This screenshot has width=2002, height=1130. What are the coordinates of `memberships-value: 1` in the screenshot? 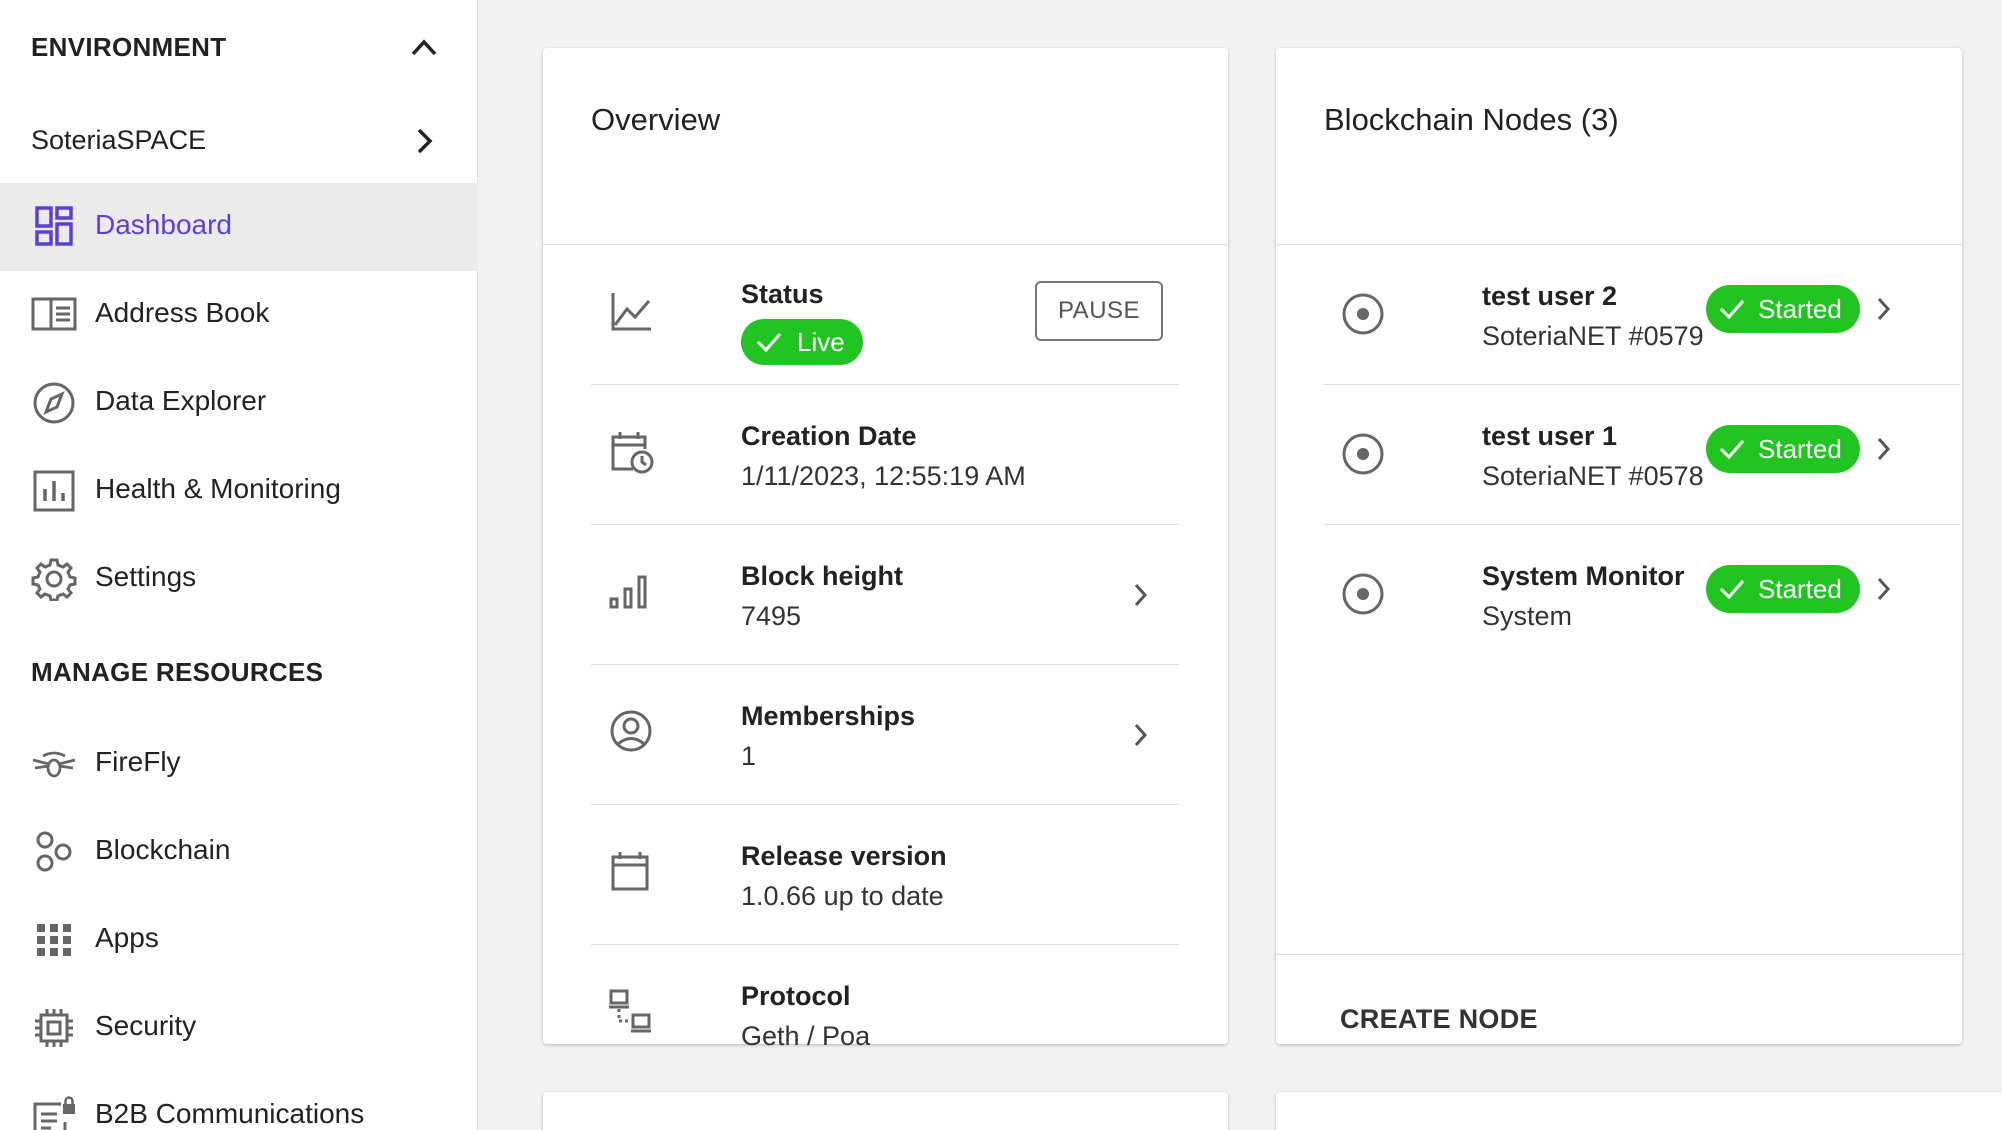 It's located at (749, 756).